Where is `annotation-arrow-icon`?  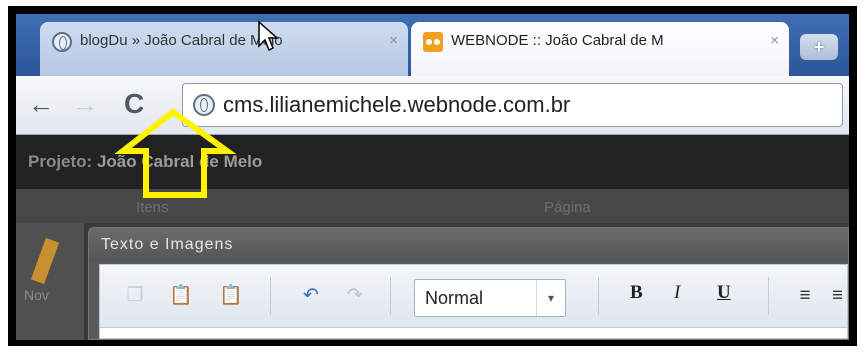
annotation-arrow-icon is located at coordinates (175, 153).